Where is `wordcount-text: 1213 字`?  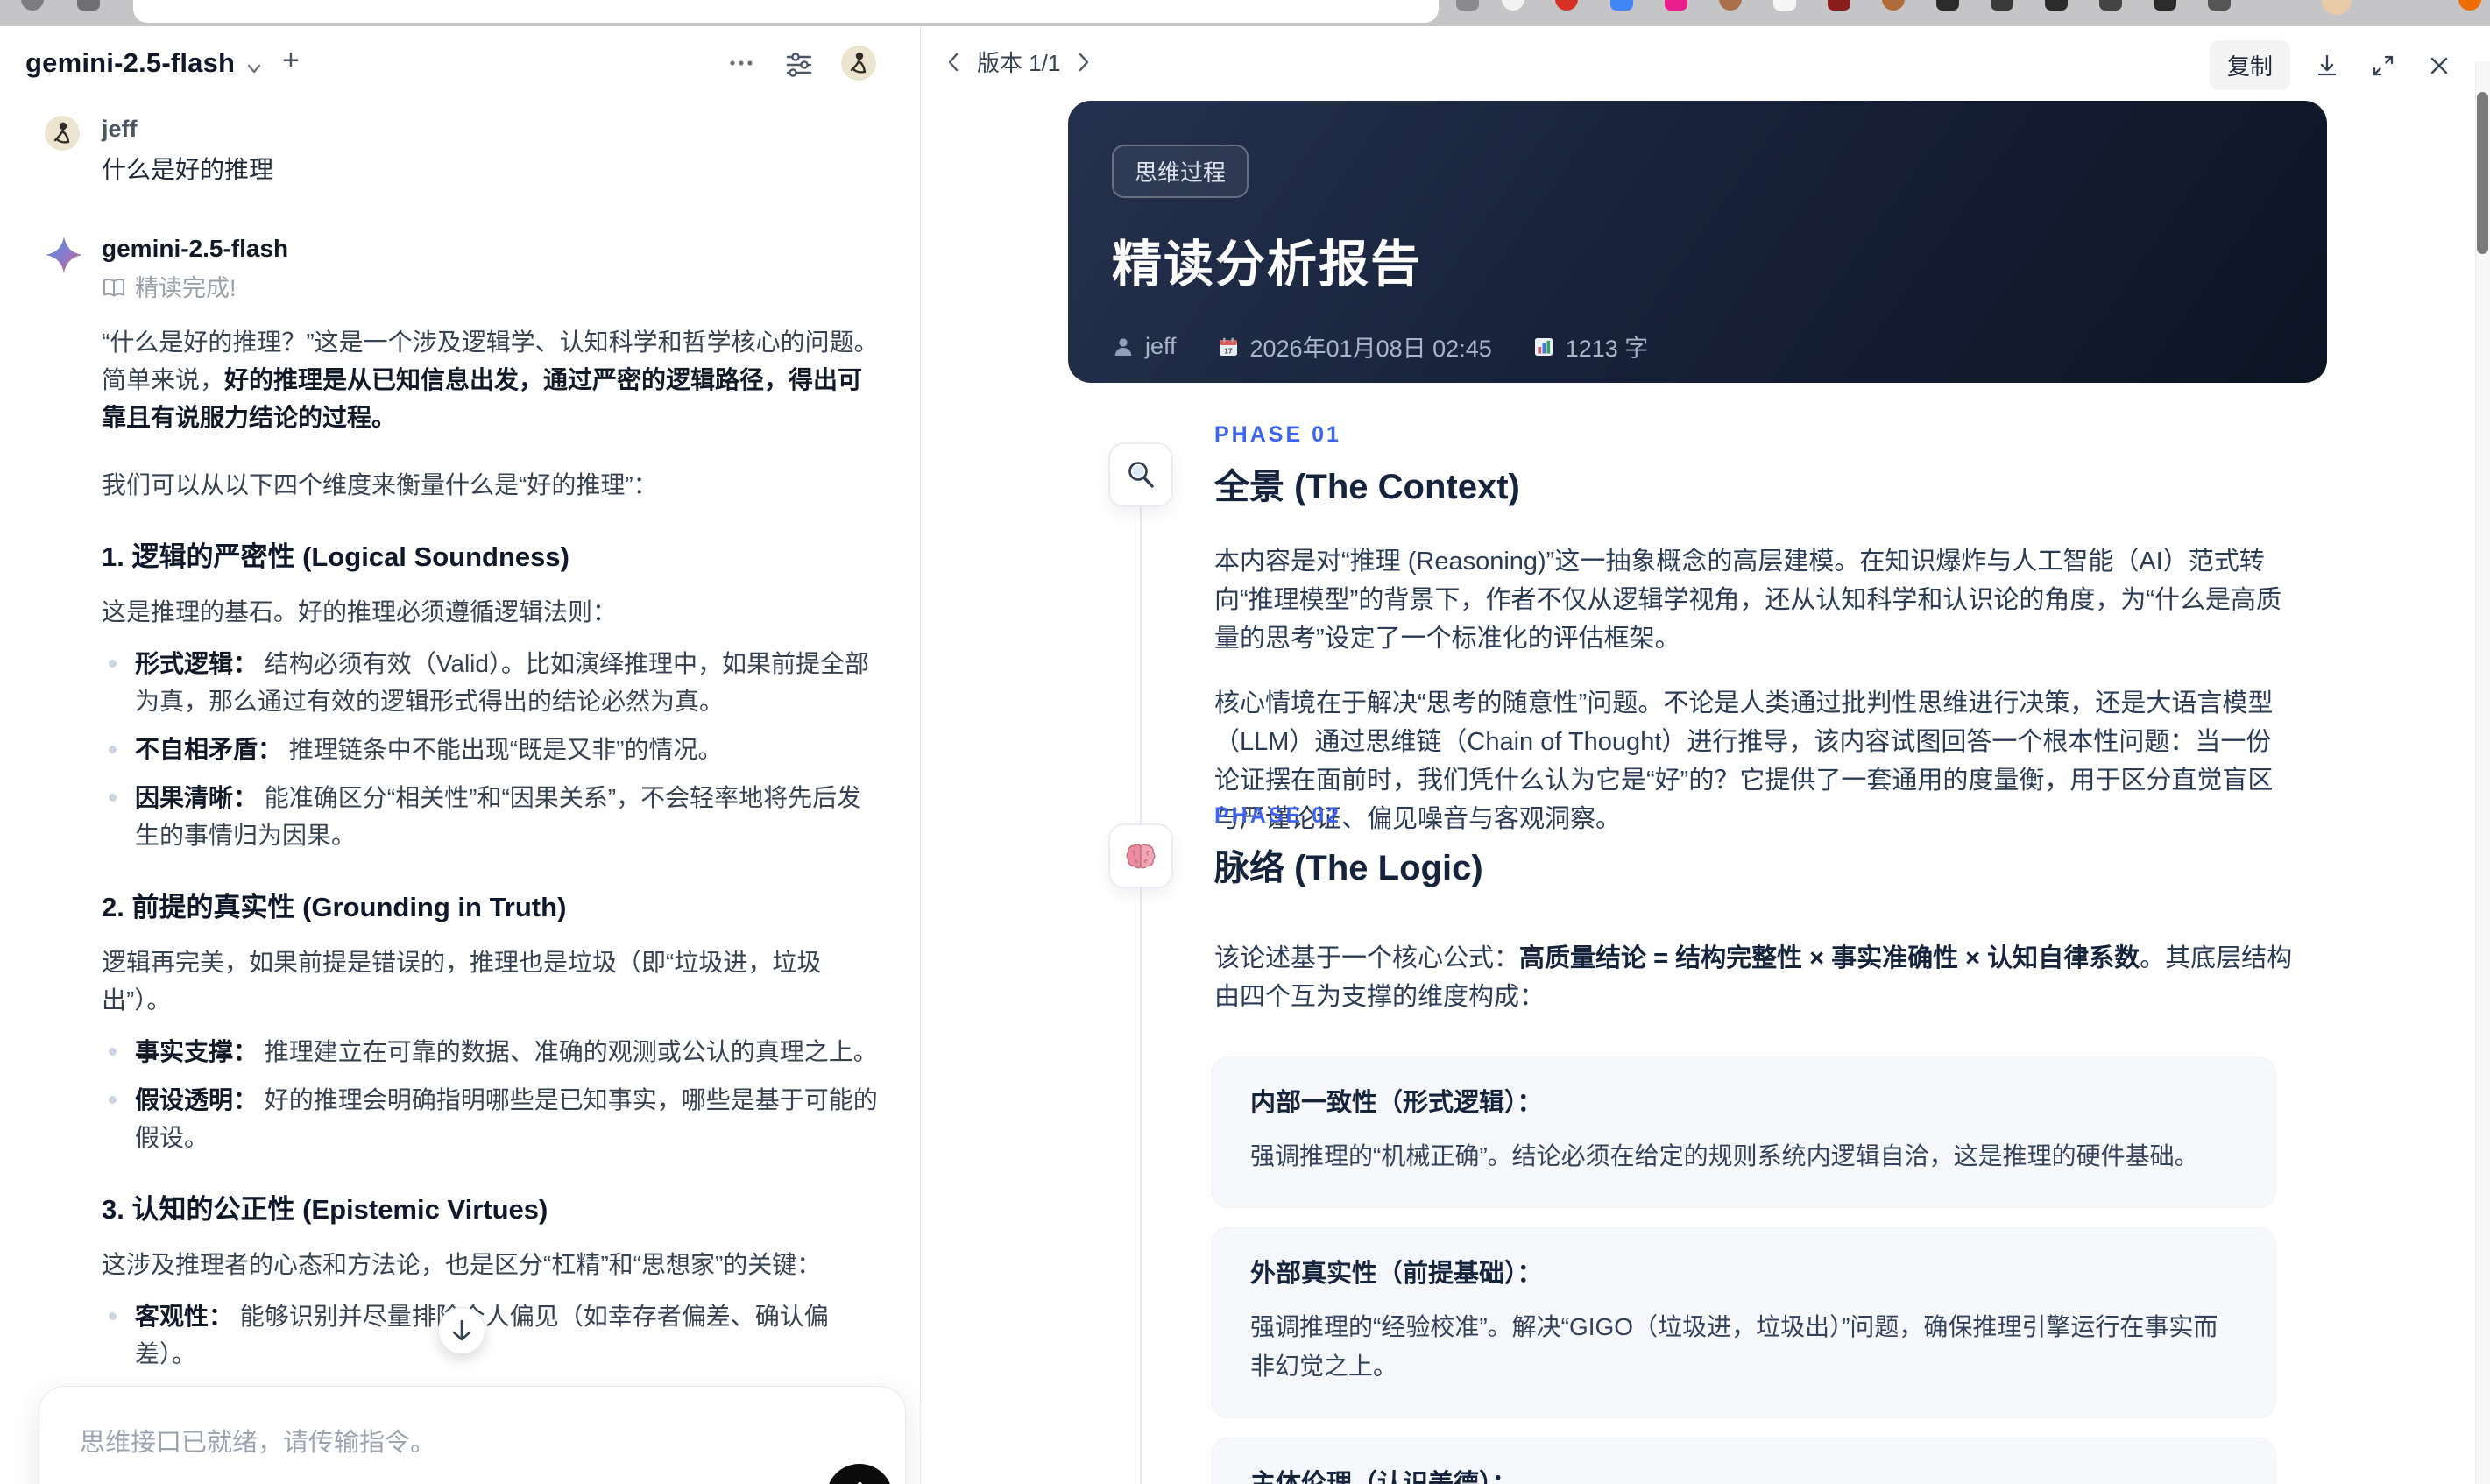
wordcount-text: 1213 字 is located at coordinates (1607, 349).